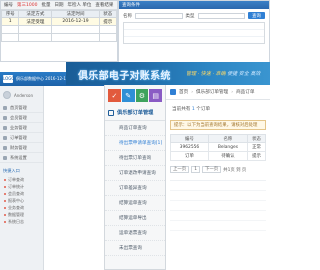  I want to click on info-count: 1, so click(193, 109).